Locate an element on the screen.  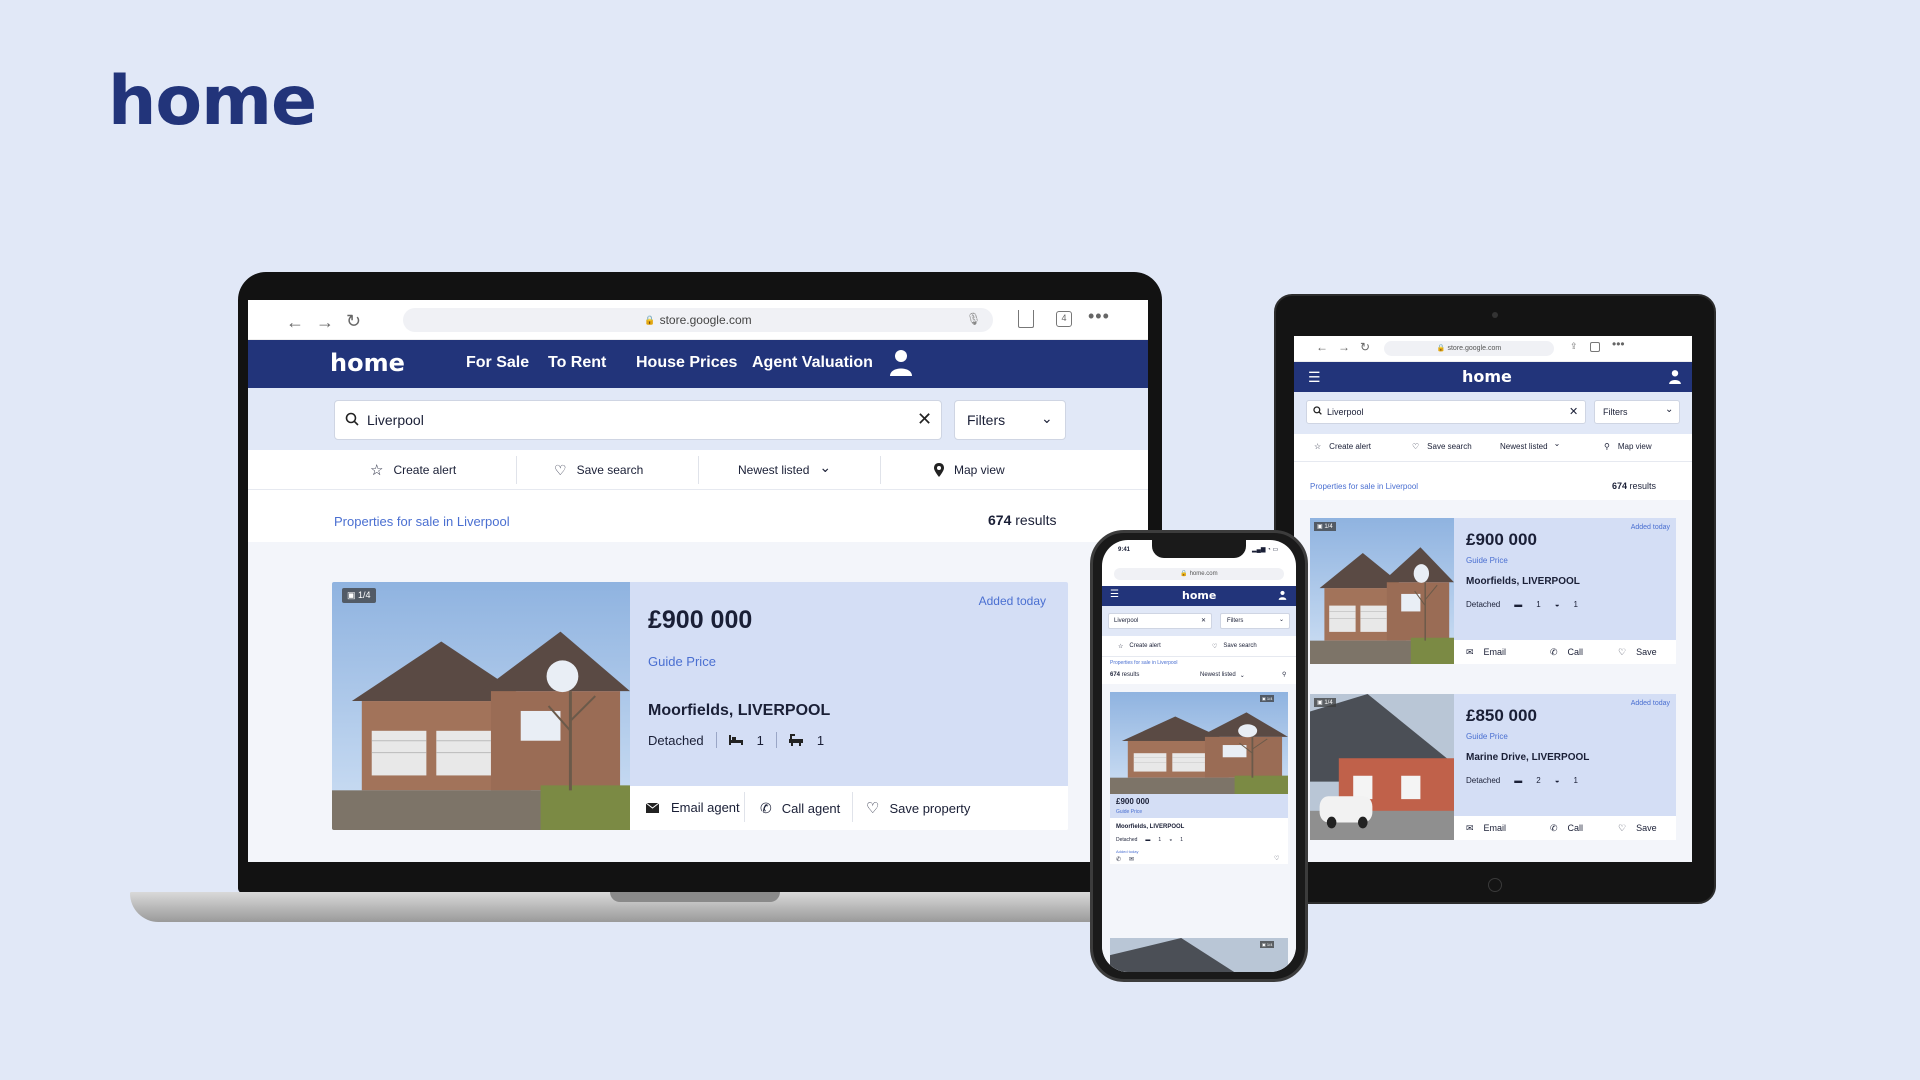
email-agent-label: Email agent is located at coordinates (705, 807).